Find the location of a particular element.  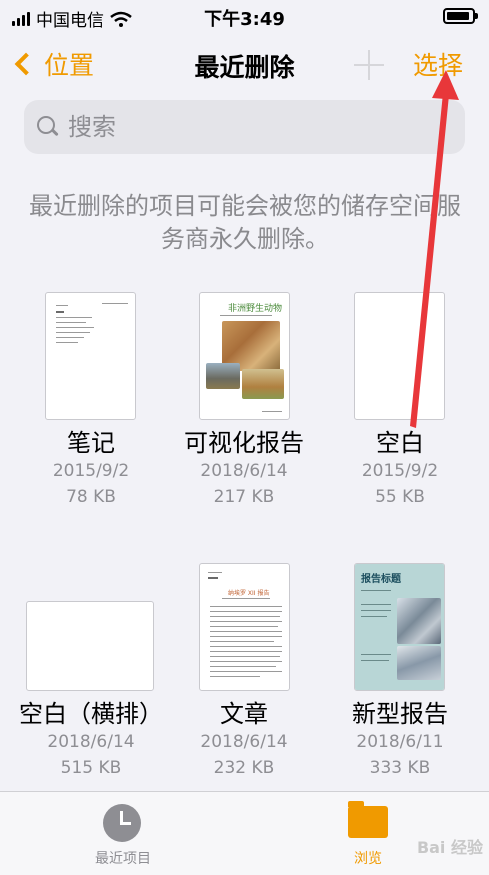

navigation-bar: 位置 最近删除 选择 is located at coordinates (244, 65).